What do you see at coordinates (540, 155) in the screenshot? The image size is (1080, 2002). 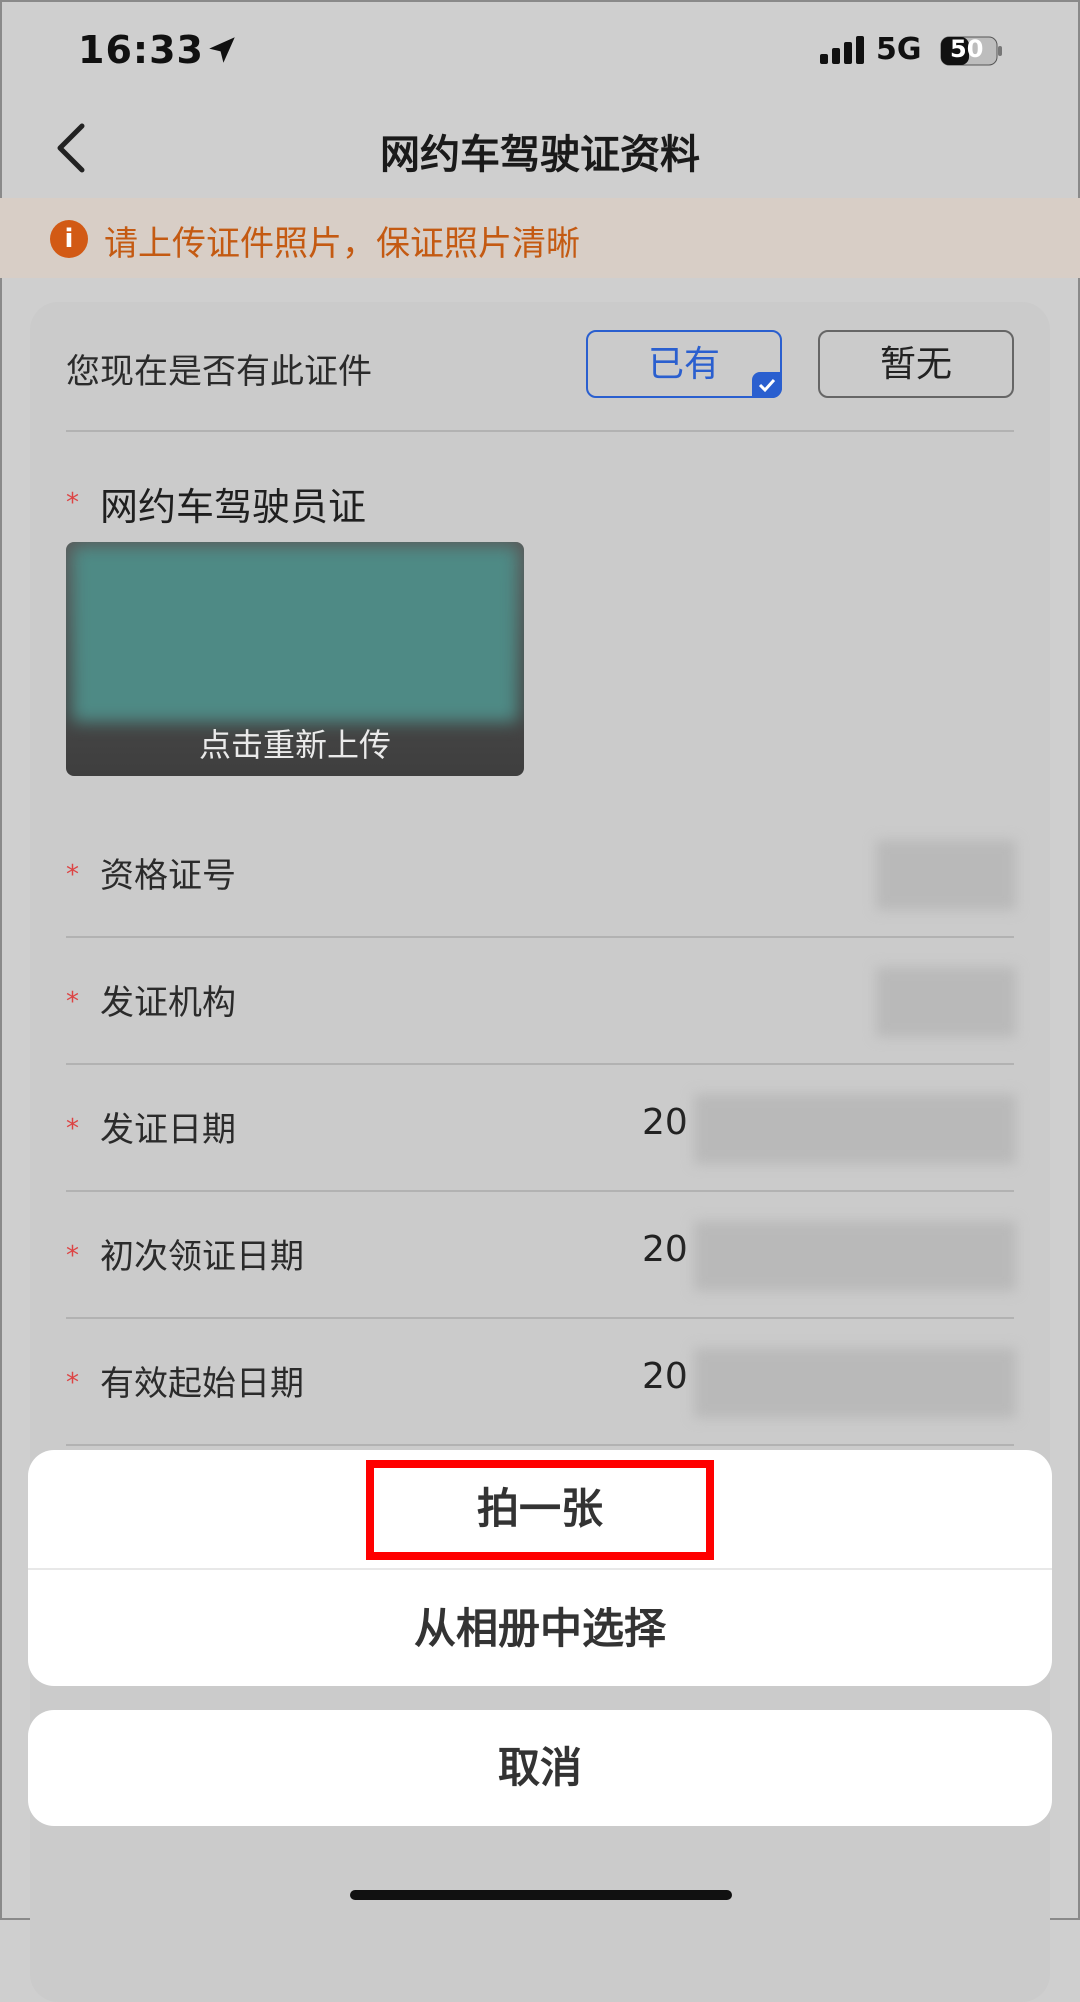 I see `page-title: 网约车驾驶证资料` at bounding box center [540, 155].